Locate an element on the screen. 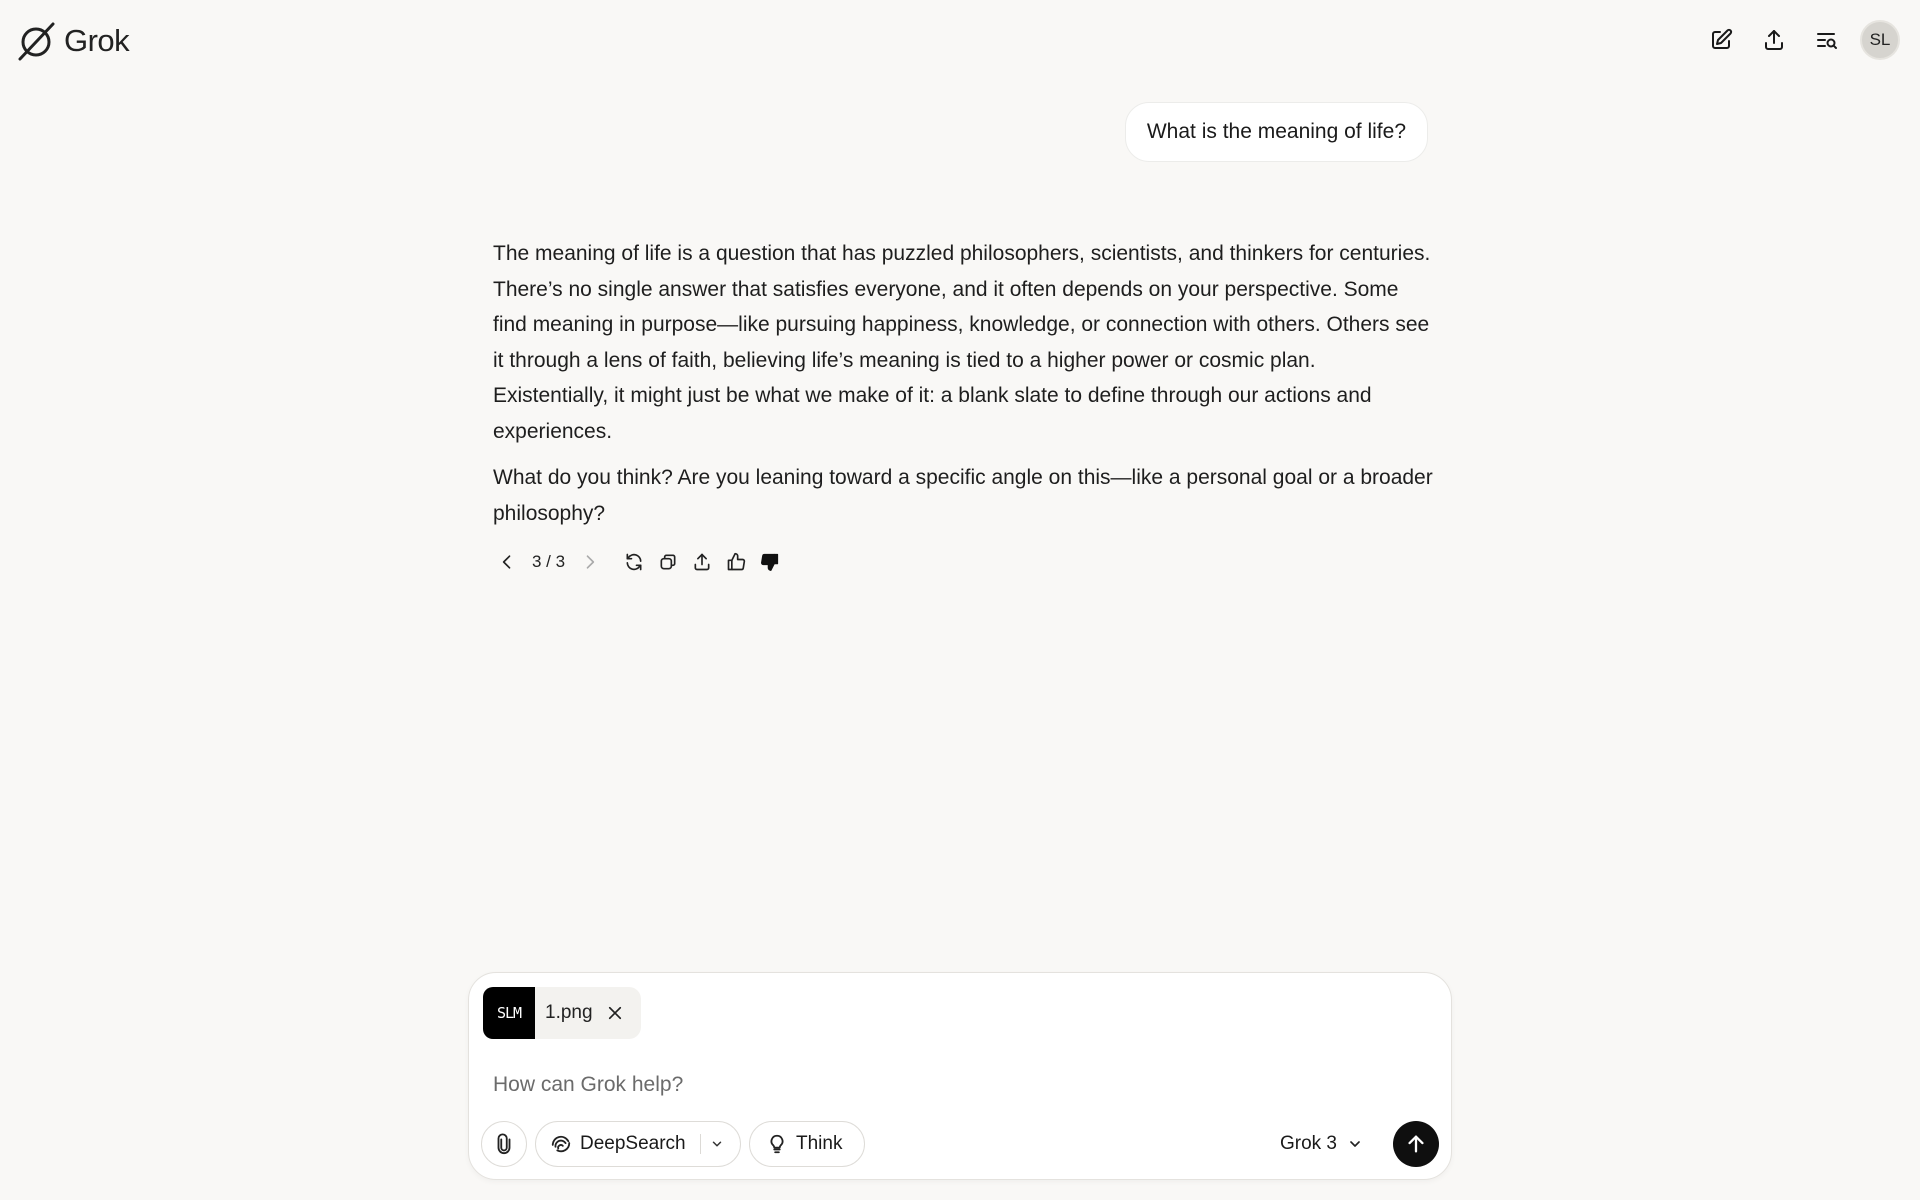 This screenshot has width=1920, height=1200. lightbulb-icon is located at coordinates (777, 1144).